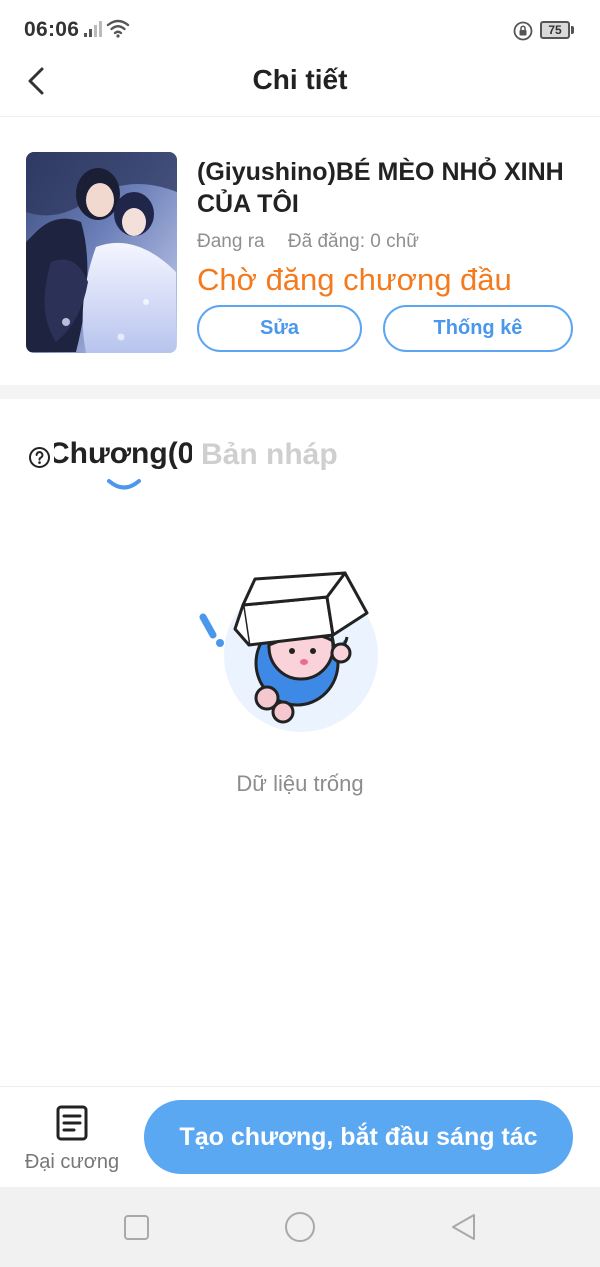 This screenshot has height=1267, width=600. I want to click on battery-level: 75, so click(555, 30).